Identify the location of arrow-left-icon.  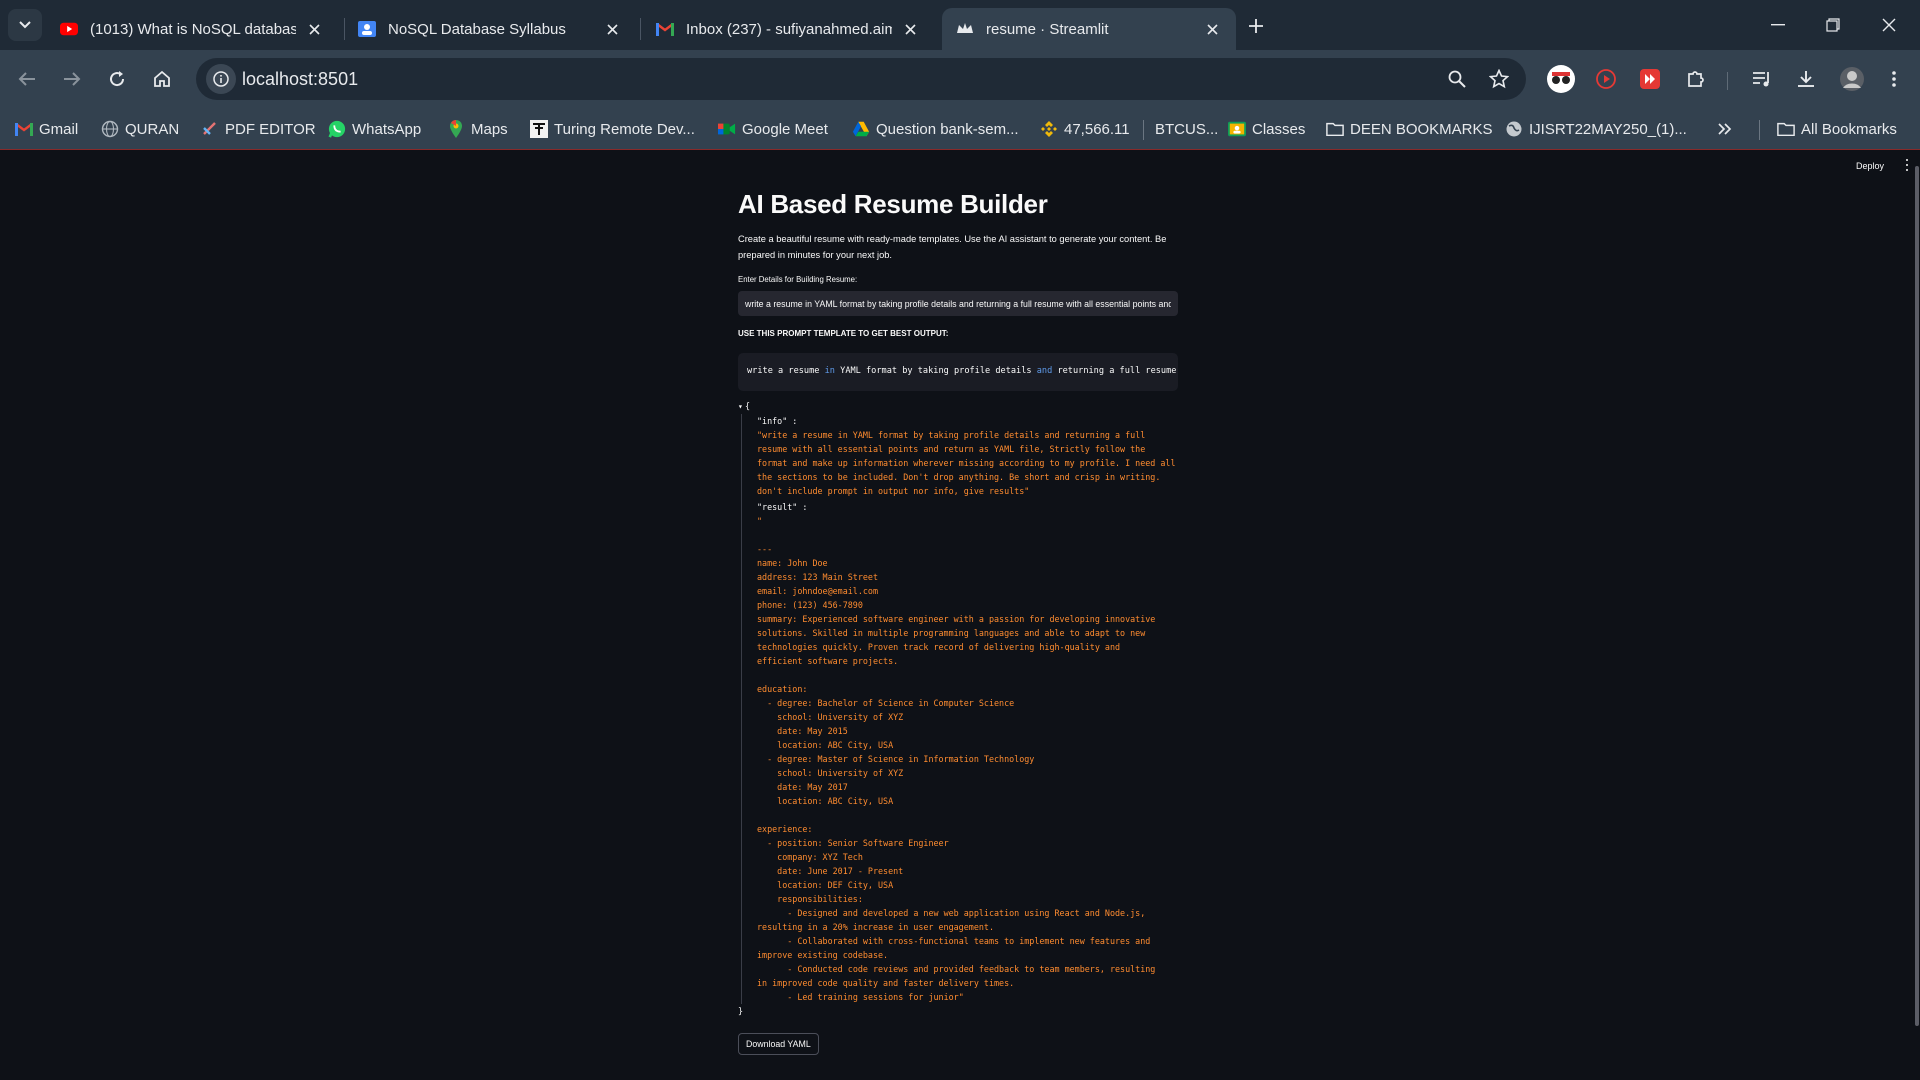
(26, 79).